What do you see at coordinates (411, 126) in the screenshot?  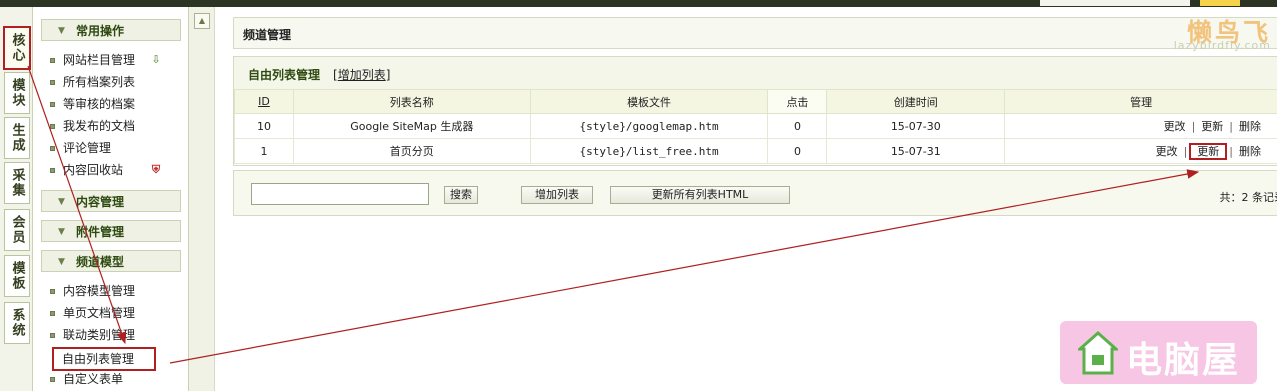 I see `cell-name: Google SiteMap 生成器` at bounding box center [411, 126].